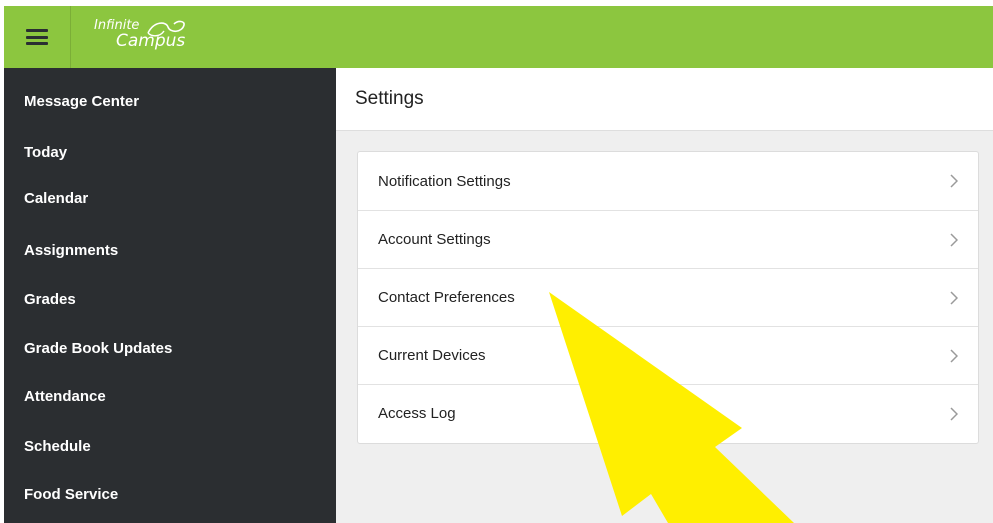  What do you see at coordinates (668, 181) in the screenshot?
I see `settings-item-notification-settings: Notification Settings` at bounding box center [668, 181].